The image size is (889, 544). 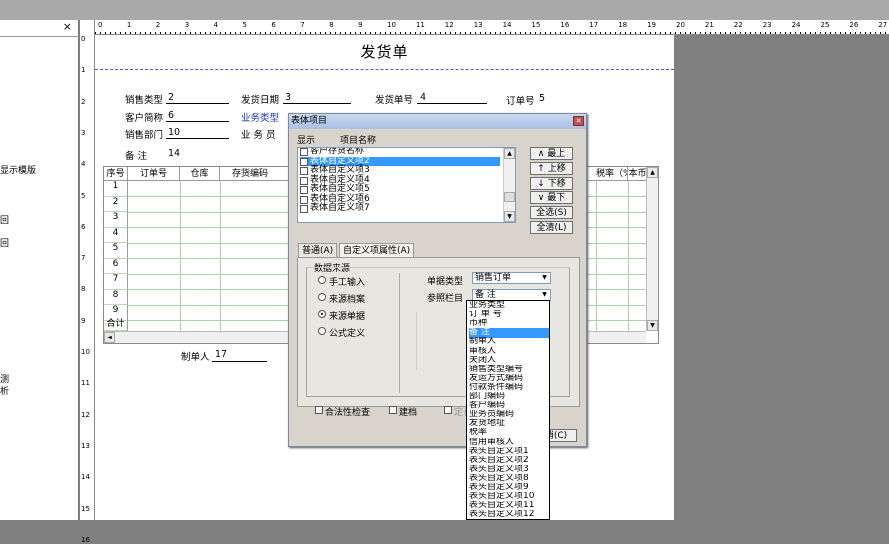 I want to click on dropdown-item: 制单人, so click(x=509, y=342).